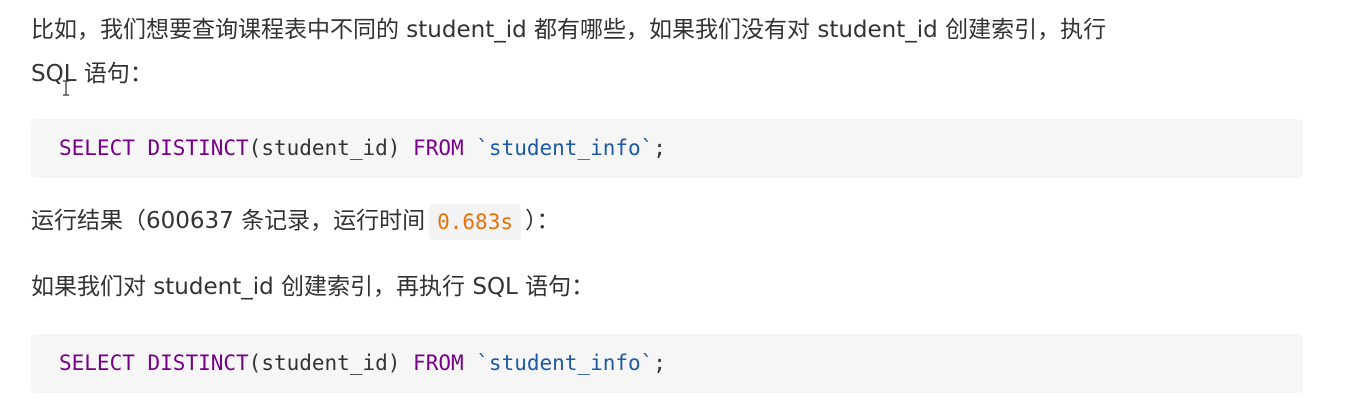  Describe the element at coordinates (542, 221) in the screenshot. I see `result-suffix: ）：` at that location.